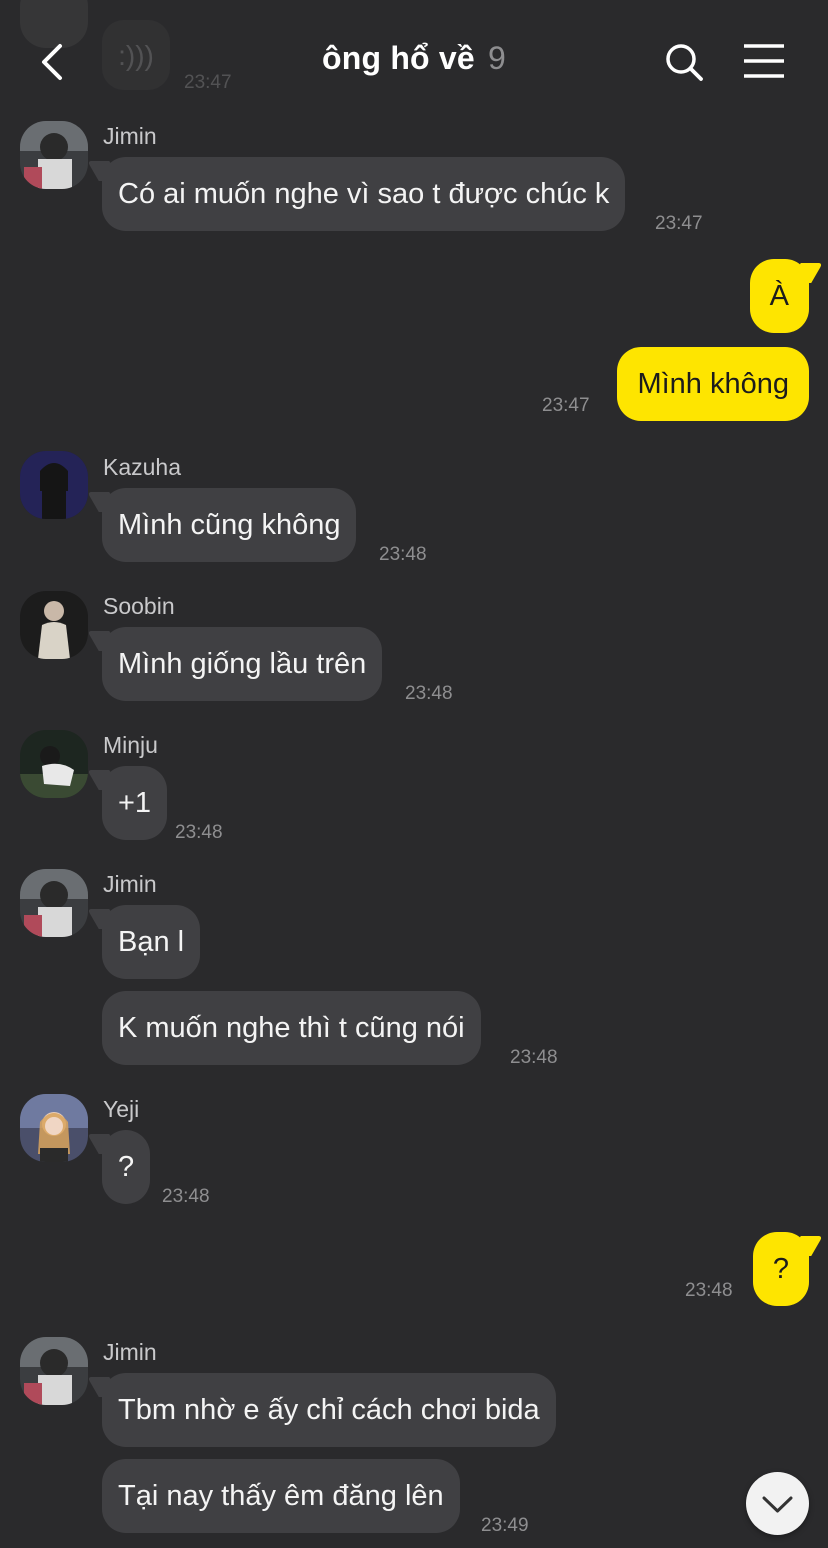 The width and height of the screenshot is (828, 1548). Describe the element at coordinates (364, 194) in the screenshot. I see `message-bubble: Có ai muốn nghe vì sao t được chúc k` at that location.